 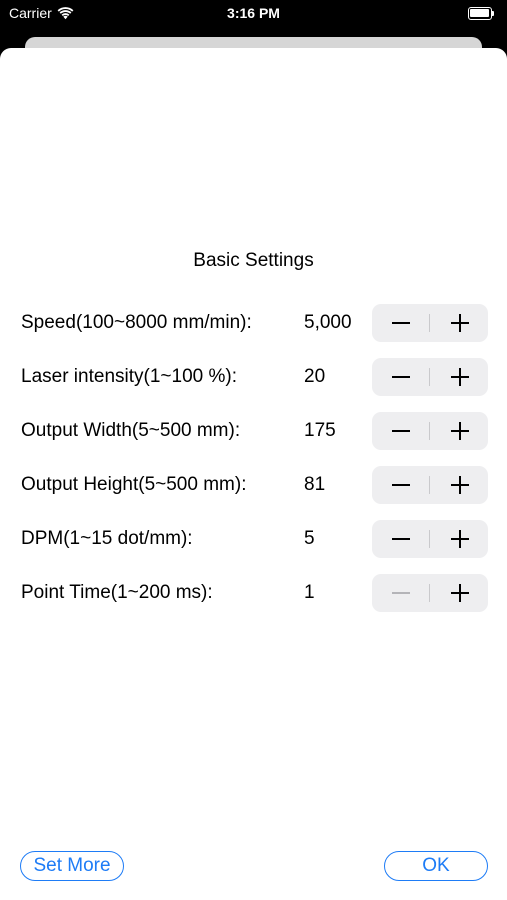 I want to click on setting-value: 5,000, so click(x=328, y=322).